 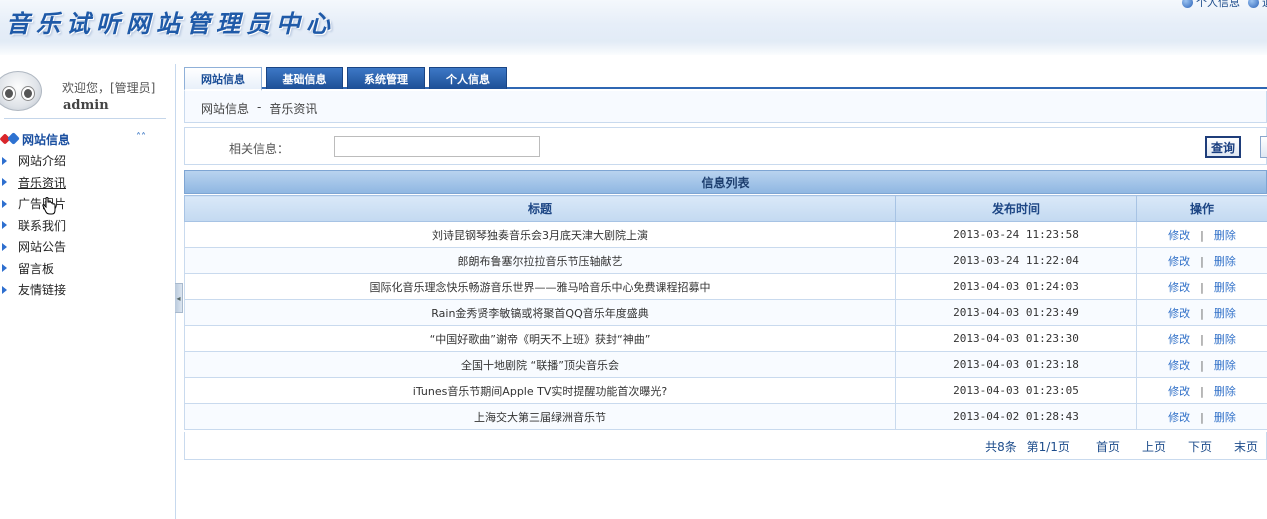 What do you see at coordinates (1211, 5) in the screenshot?
I see `top-link-profile: 个人信息` at bounding box center [1211, 5].